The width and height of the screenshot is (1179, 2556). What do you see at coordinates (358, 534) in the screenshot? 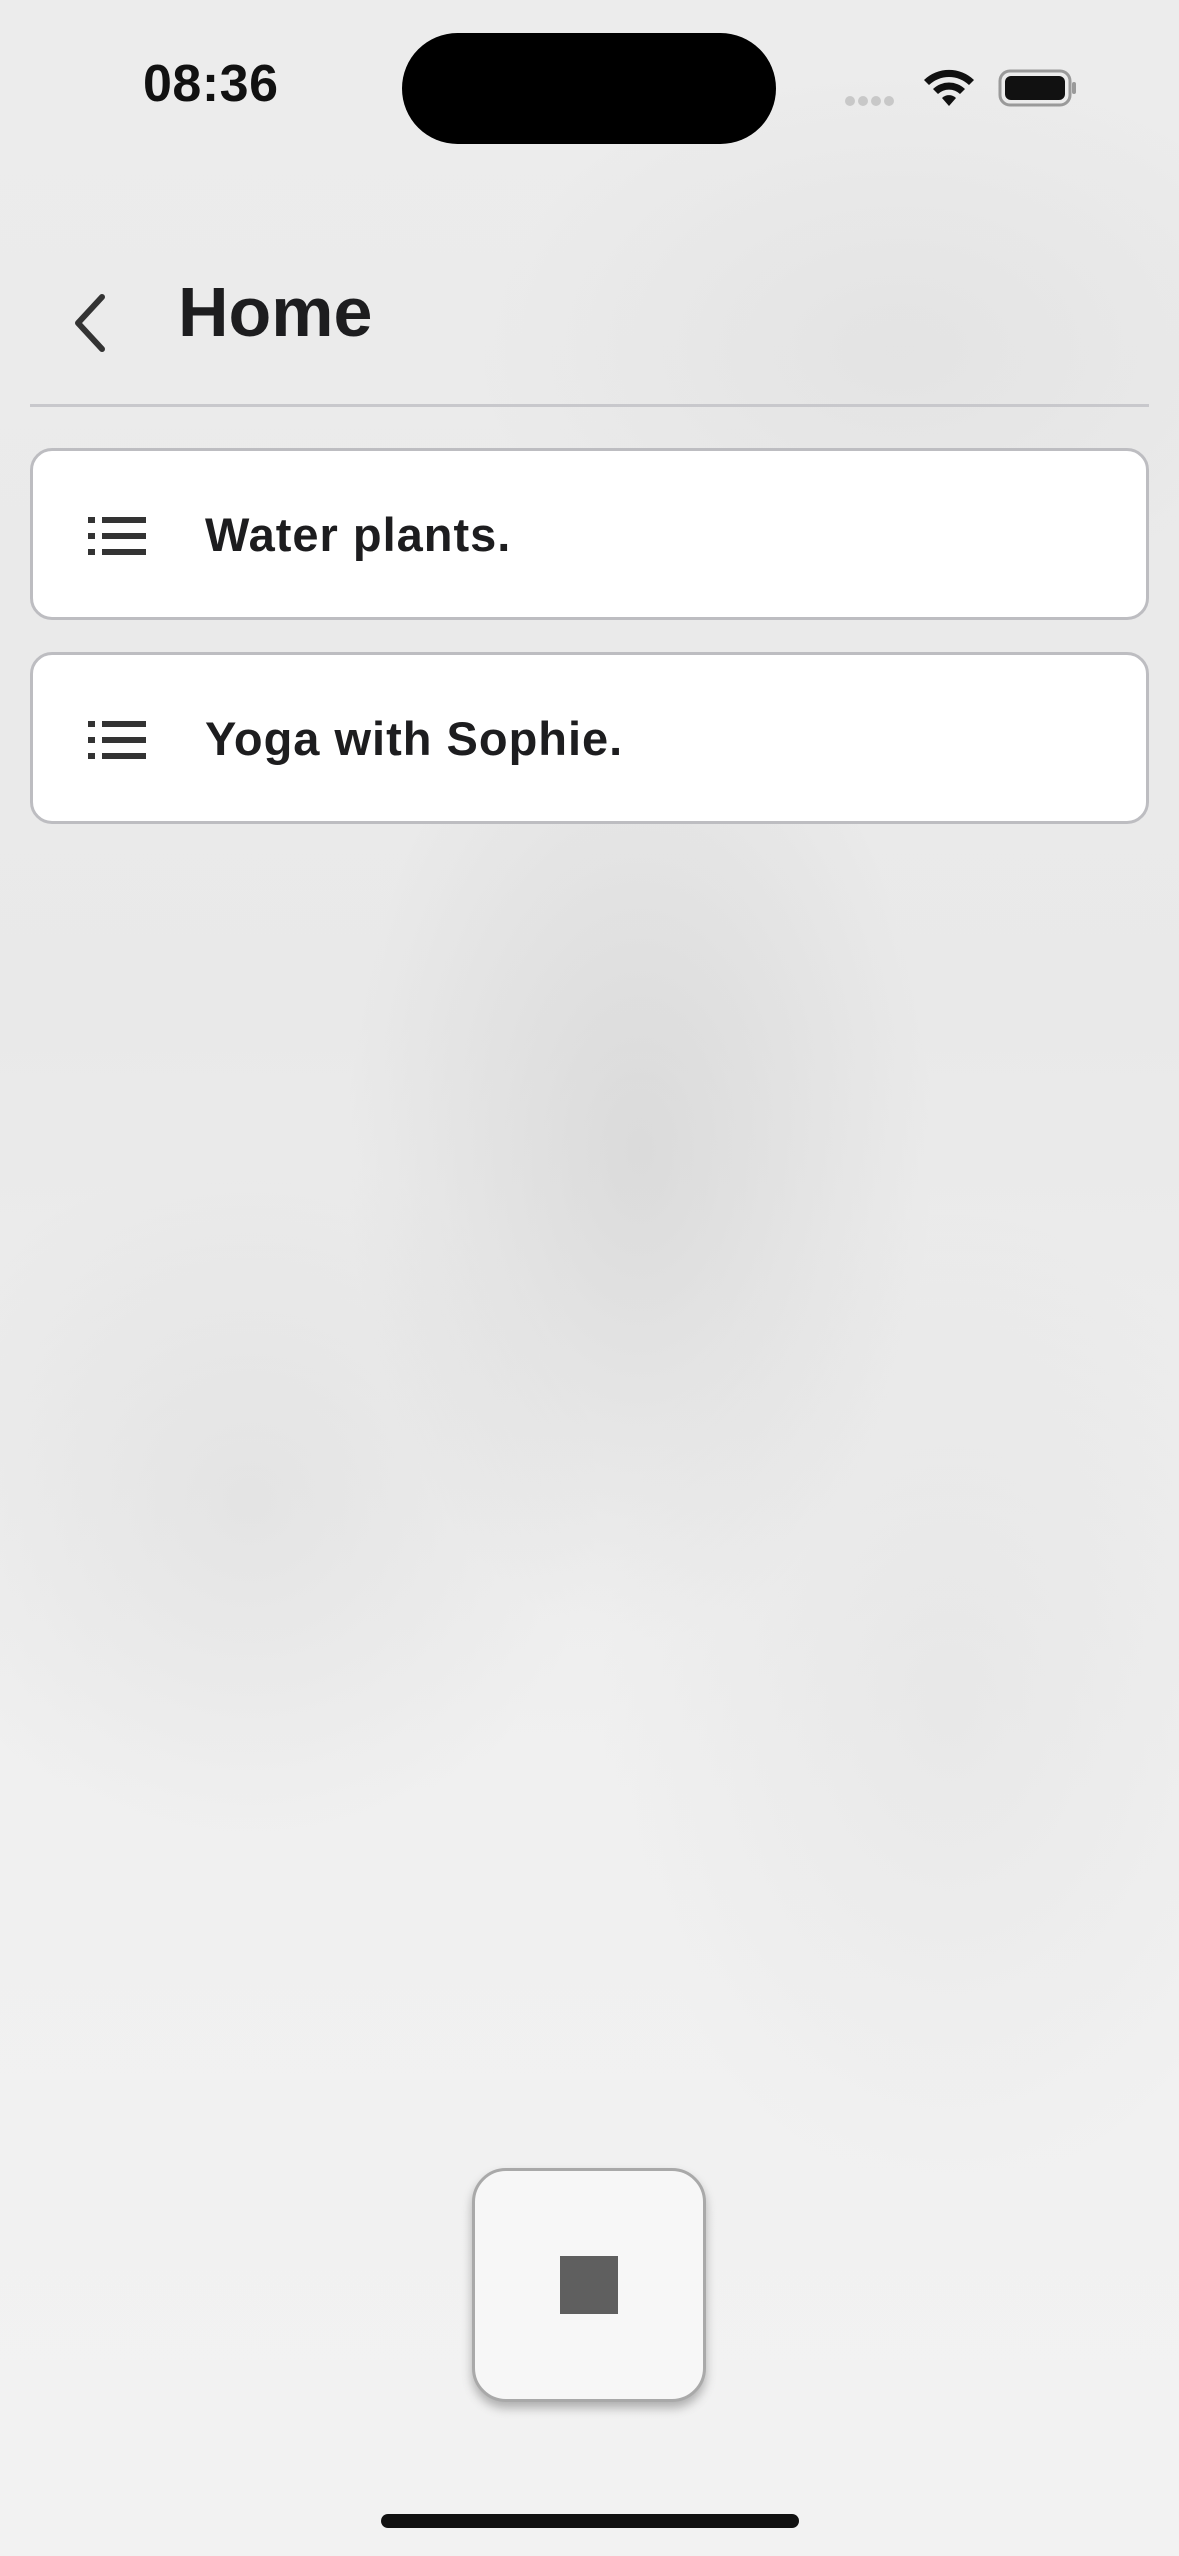
I see `list-item-label: Water plants.` at bounding box center [358, 534].